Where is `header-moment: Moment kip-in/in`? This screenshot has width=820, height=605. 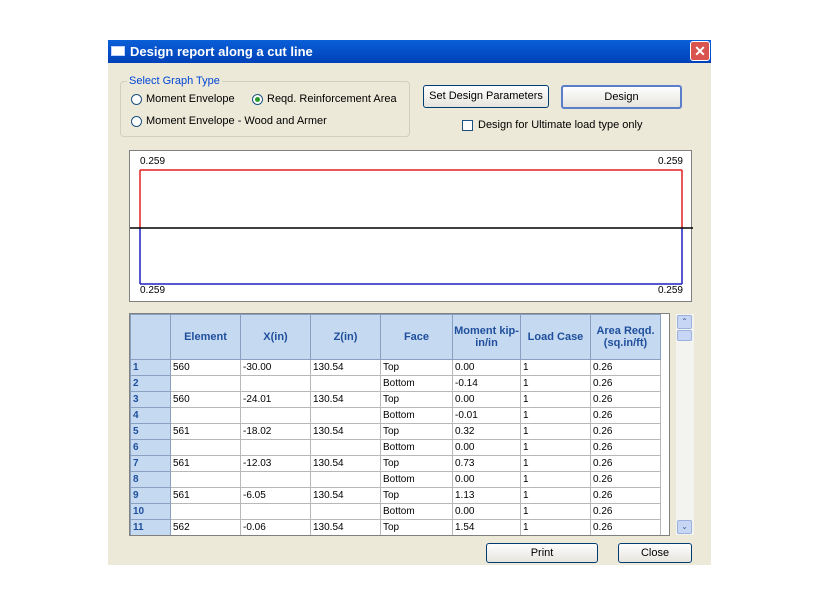
header-moment: Moment kip-in/in is located at coordinates (486, 337).